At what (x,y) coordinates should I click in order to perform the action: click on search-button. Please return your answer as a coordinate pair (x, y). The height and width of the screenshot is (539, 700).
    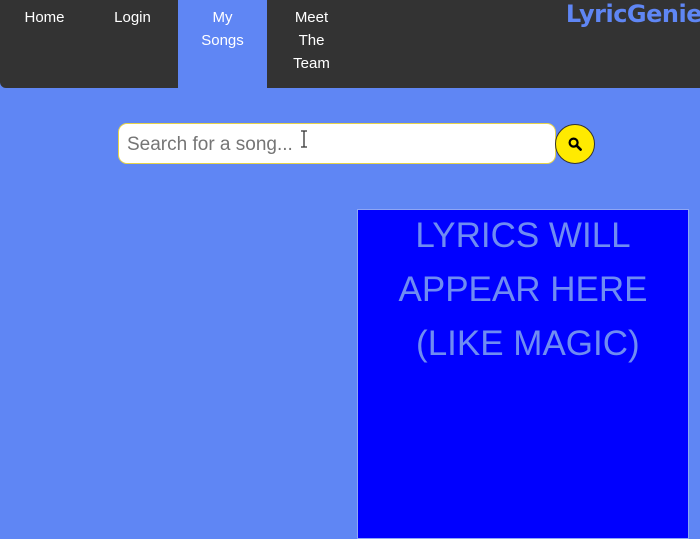
    Looking at the image, I should click on (575, 144).